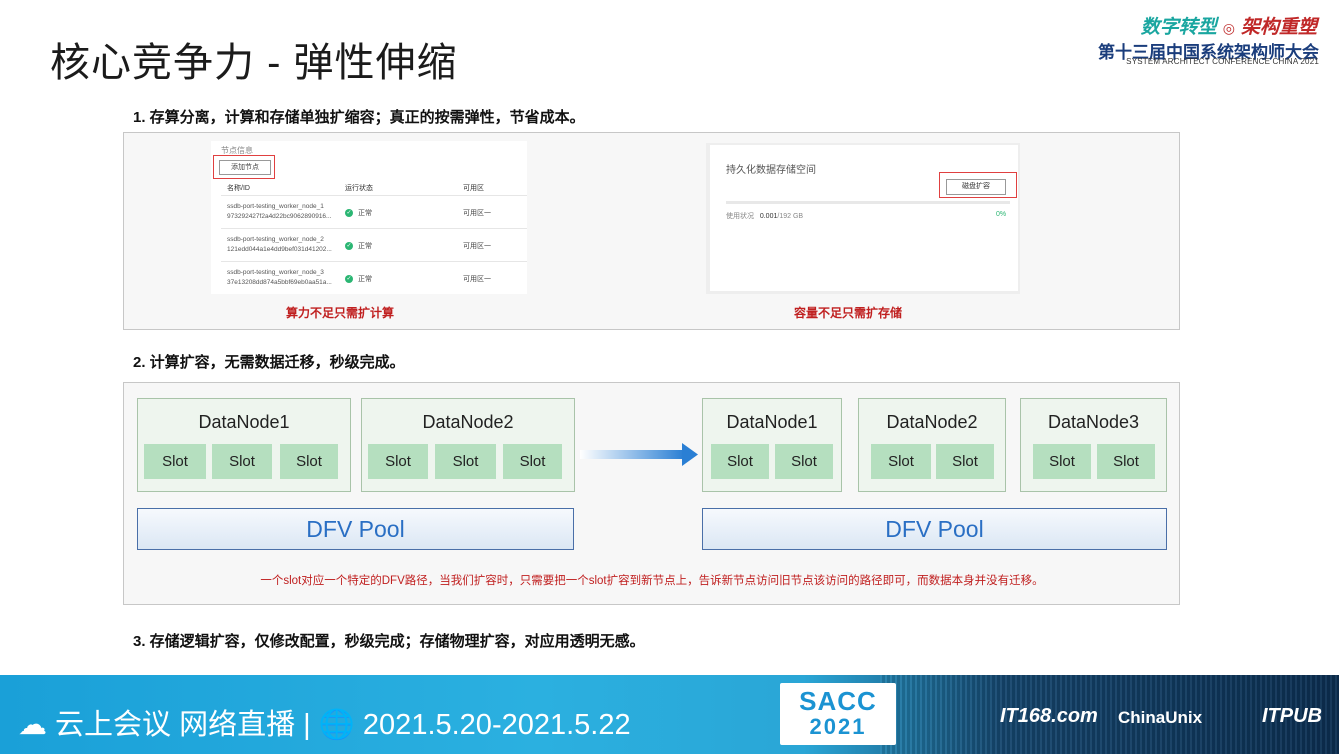  Describe the element at coordinates (772, 445) in the screenshot. I see `datanode-box: DataNode1 Slot Slot` at that location.